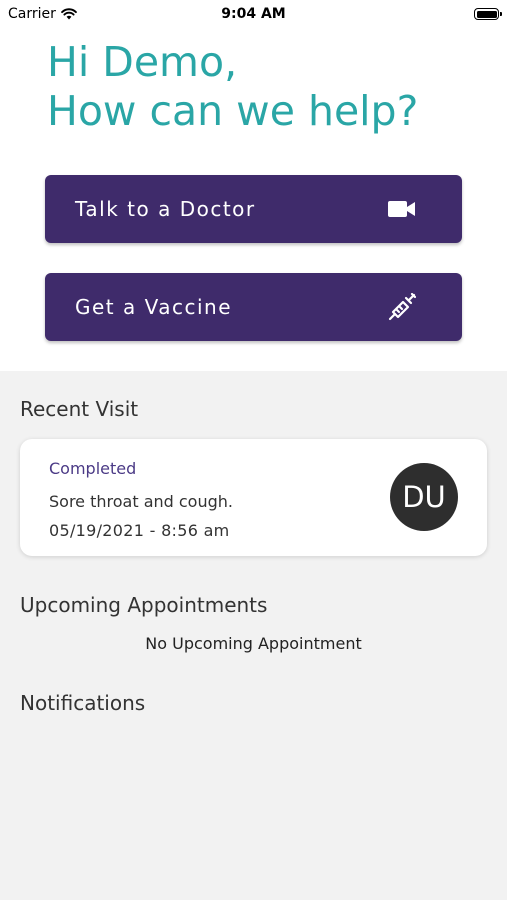  I want to click on upcoming-appointments-heading: Upcoming Appointments, so click(144, 605).